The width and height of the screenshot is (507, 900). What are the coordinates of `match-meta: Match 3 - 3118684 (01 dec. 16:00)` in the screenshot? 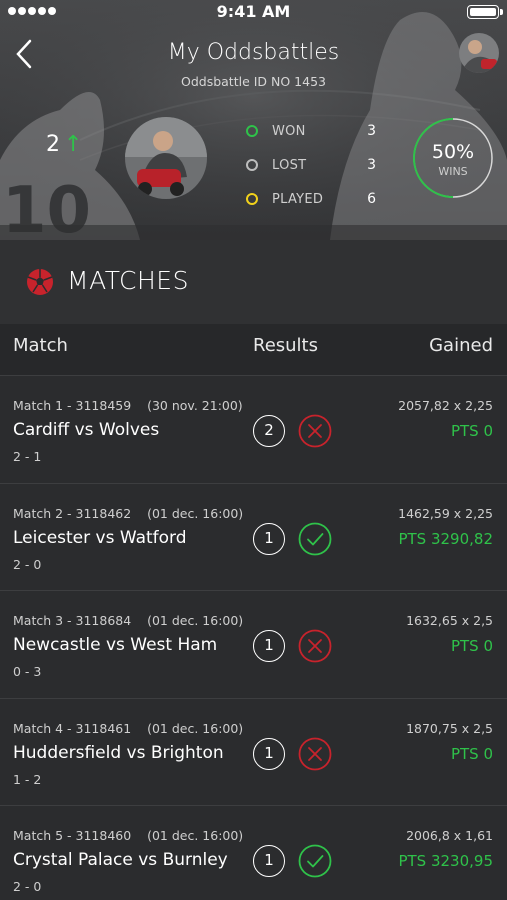 It's located at (128, 620).